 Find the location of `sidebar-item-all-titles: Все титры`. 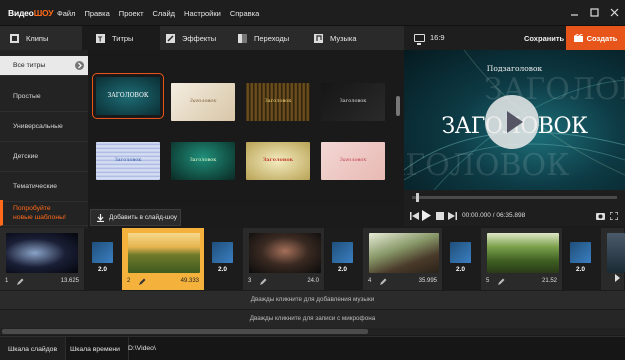

sidebar-item-all-titles: Все титры is located at coordinates (44, 66).